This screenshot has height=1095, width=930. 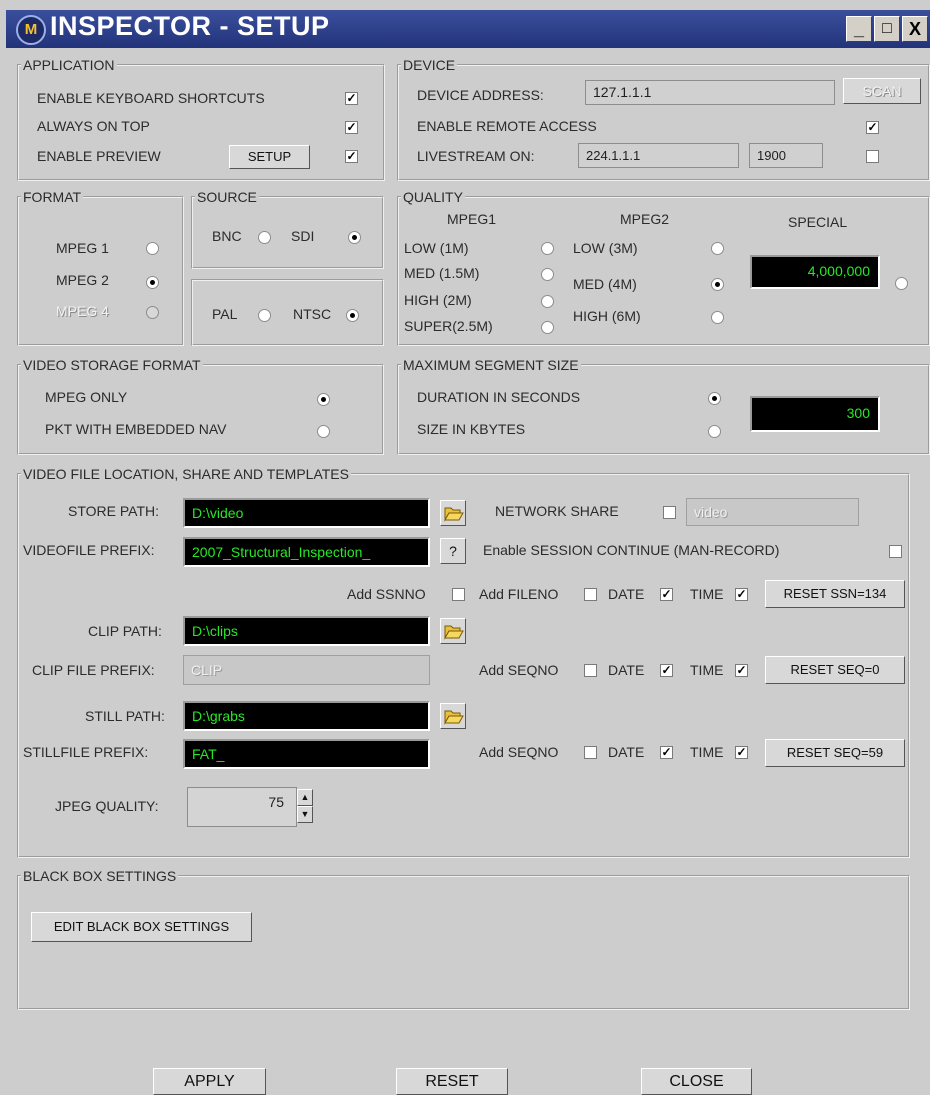 I want to click on clip-date-checkbox: ✓, so click(x=666, y=670).